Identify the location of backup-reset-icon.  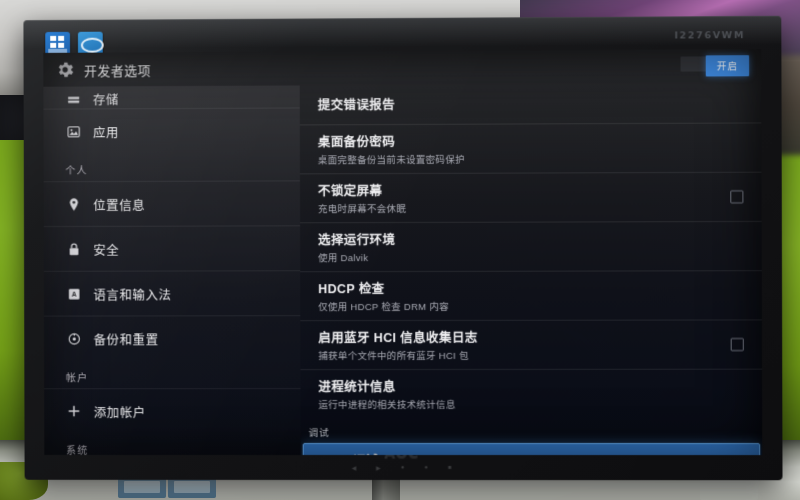
(74, 338).